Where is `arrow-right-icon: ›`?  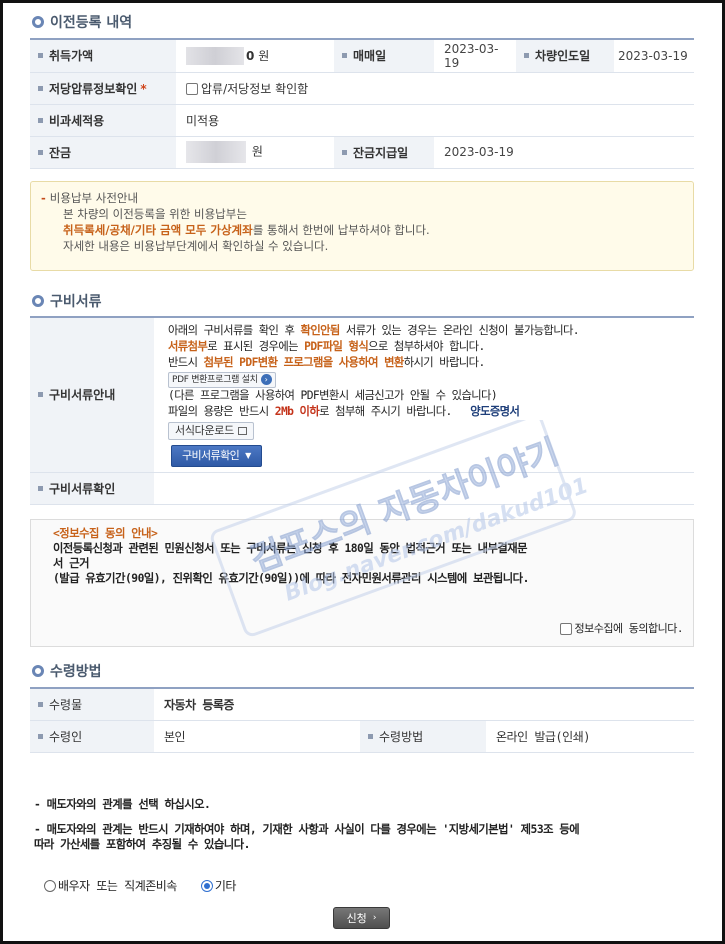
arrow-right-icon: › is located at coordinates (266, 379).